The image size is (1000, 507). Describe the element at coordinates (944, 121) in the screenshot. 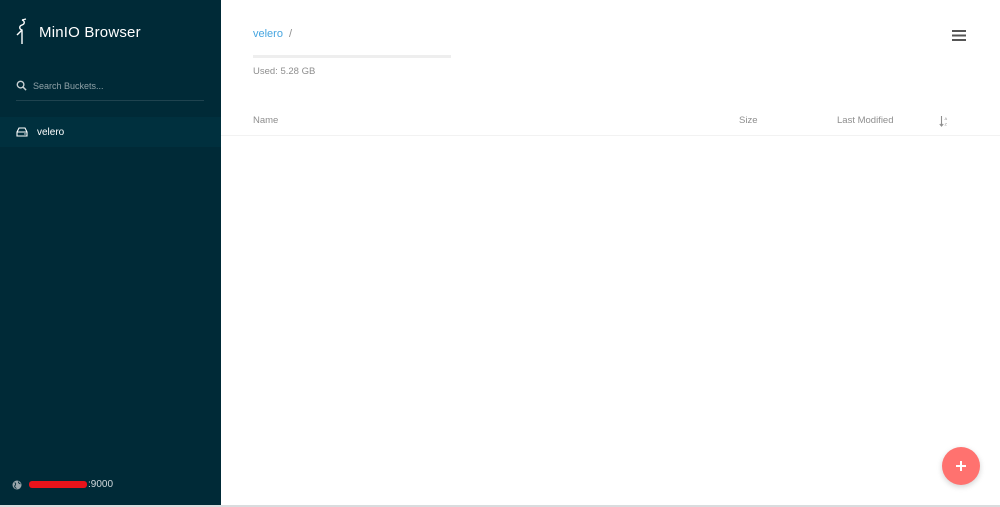

I see `sort-icon: A Z` at that location.